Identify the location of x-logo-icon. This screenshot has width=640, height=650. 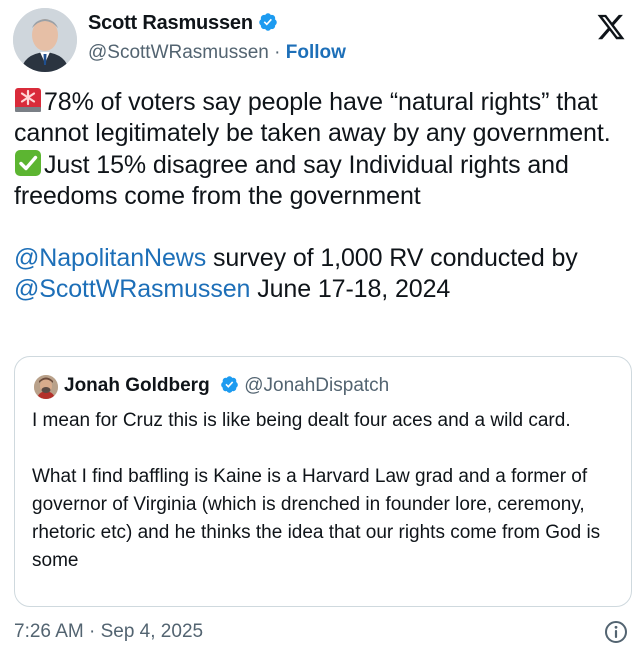
(611, 27).